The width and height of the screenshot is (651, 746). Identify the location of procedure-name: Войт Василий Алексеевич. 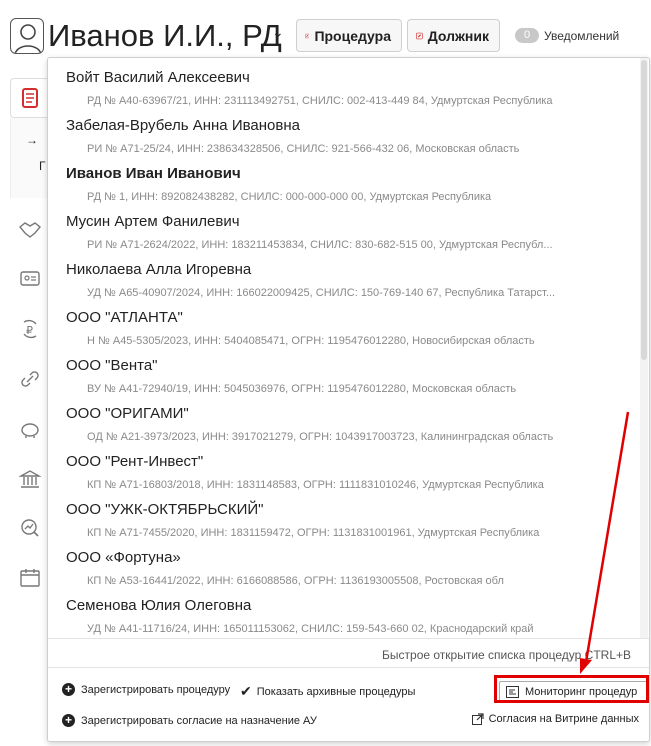
(158, 77).